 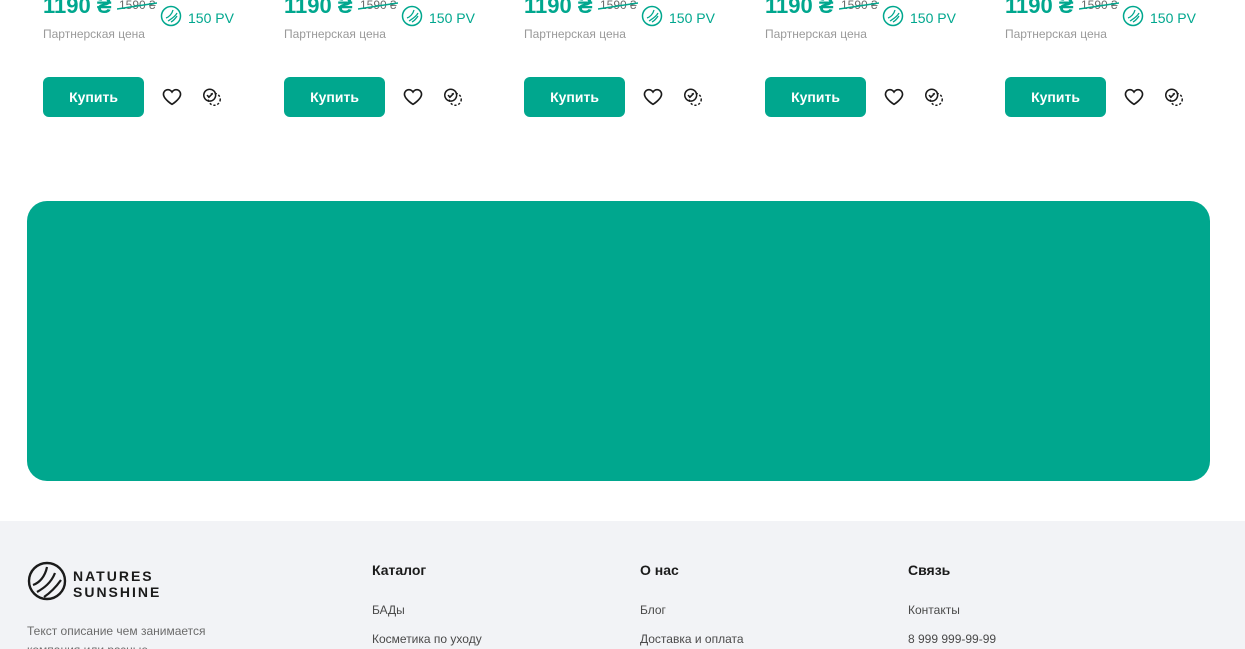 I want to click on footer-logo: NATURES SUNSHINE, so click(x=94, y=583).